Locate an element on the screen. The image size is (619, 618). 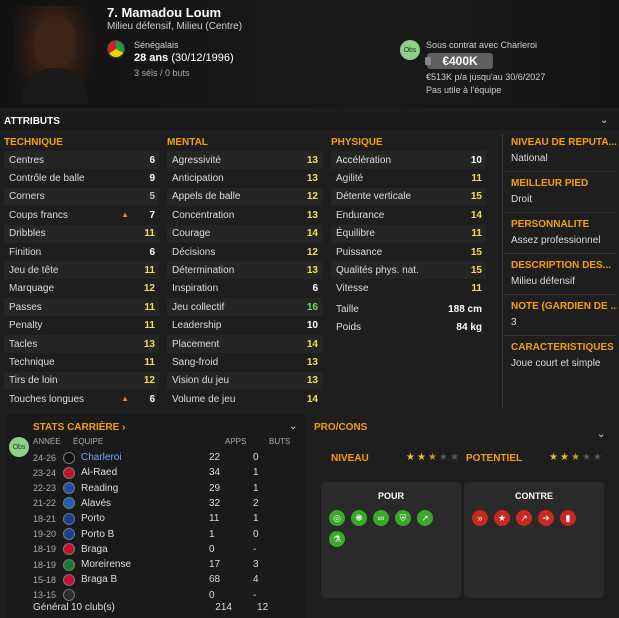
attributes-header-bar is located at coordinates (309, 121).